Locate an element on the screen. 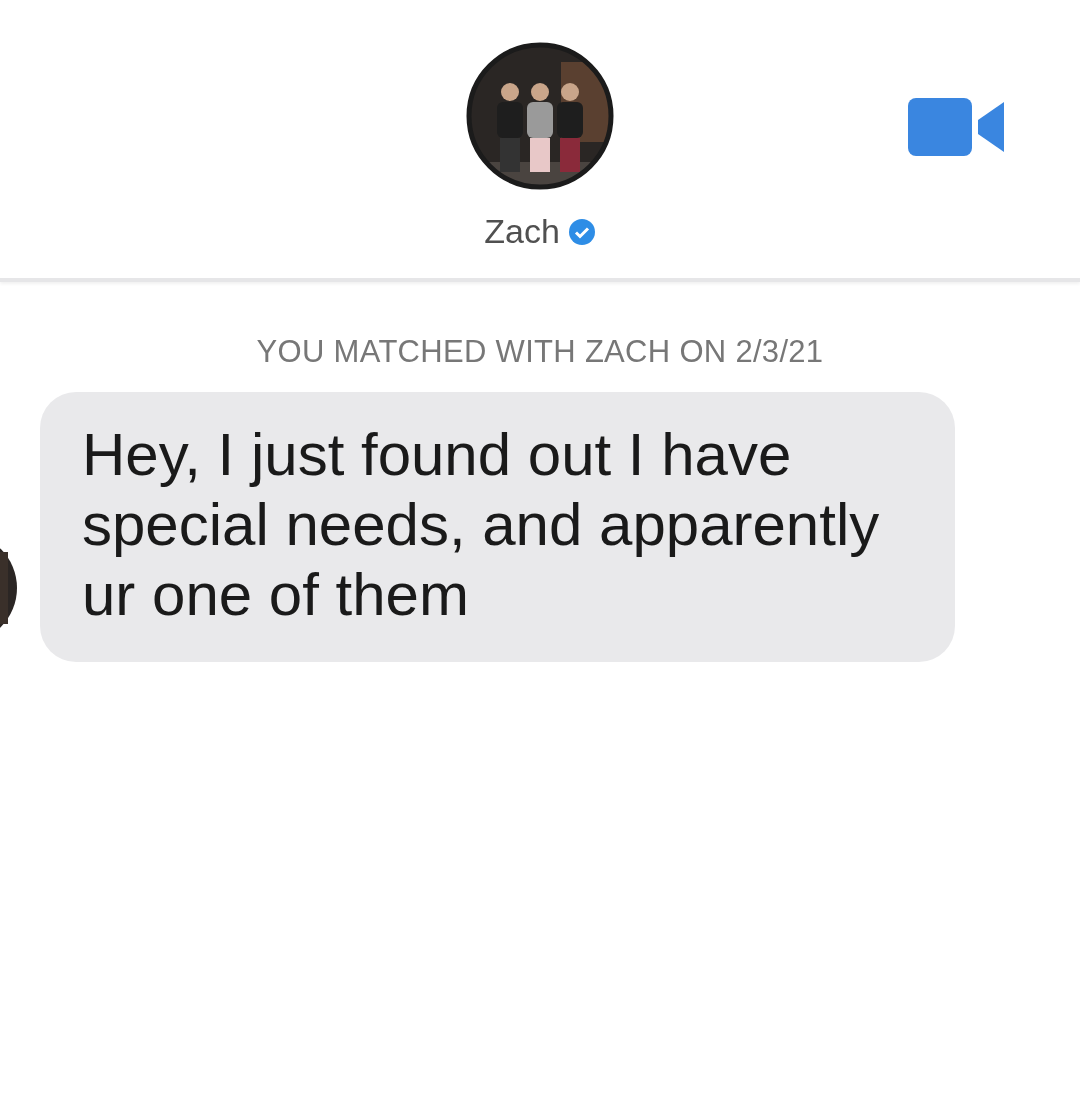  match-notice: YOU MATCHED WITH ZACH ON 2/3/21 is located at coordinates (540, 352).